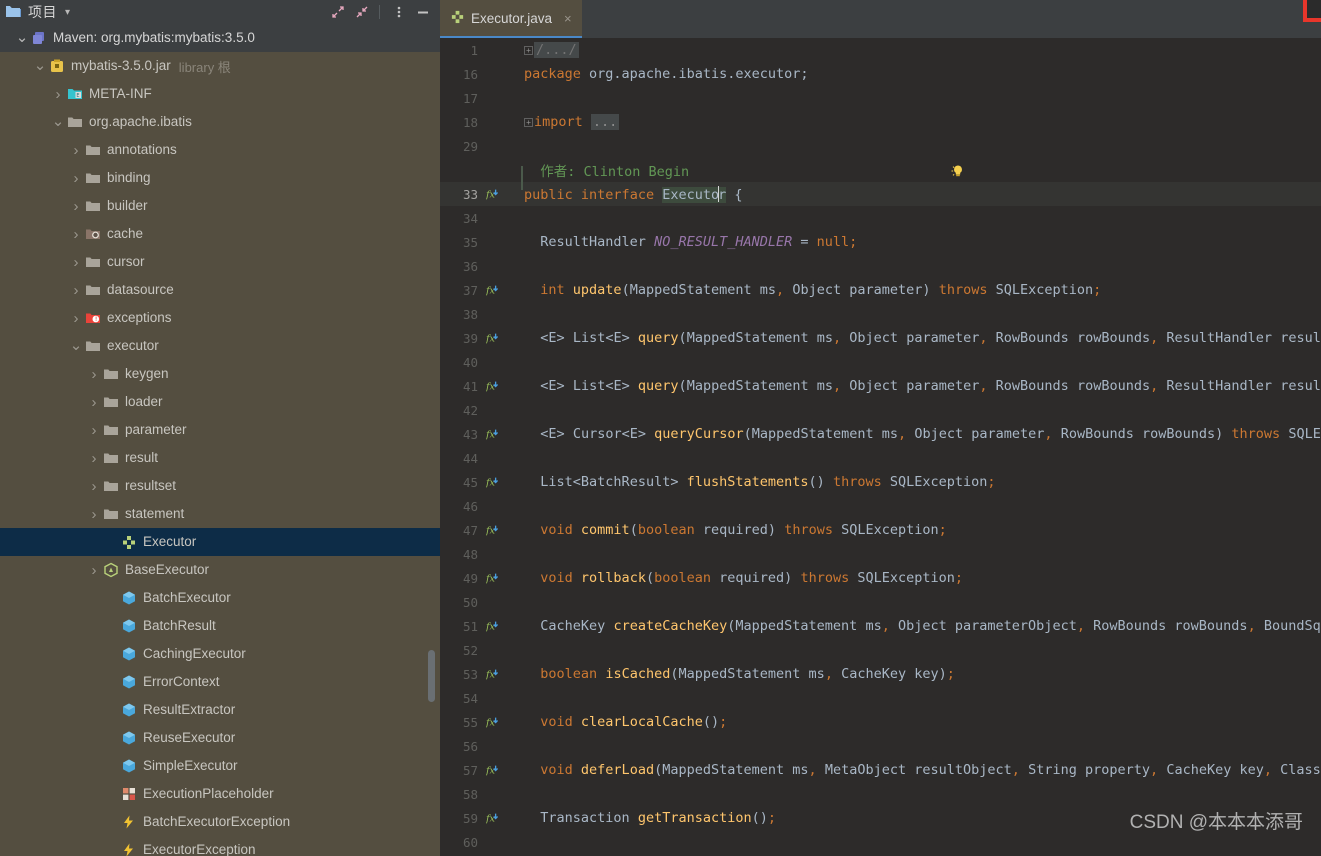 Image resolution: width=1321 pixels, height=856 pixels. Describe the element at coordinates (220, 206) in the screenshot. I see `tree-item-builder: › builder` at that location.